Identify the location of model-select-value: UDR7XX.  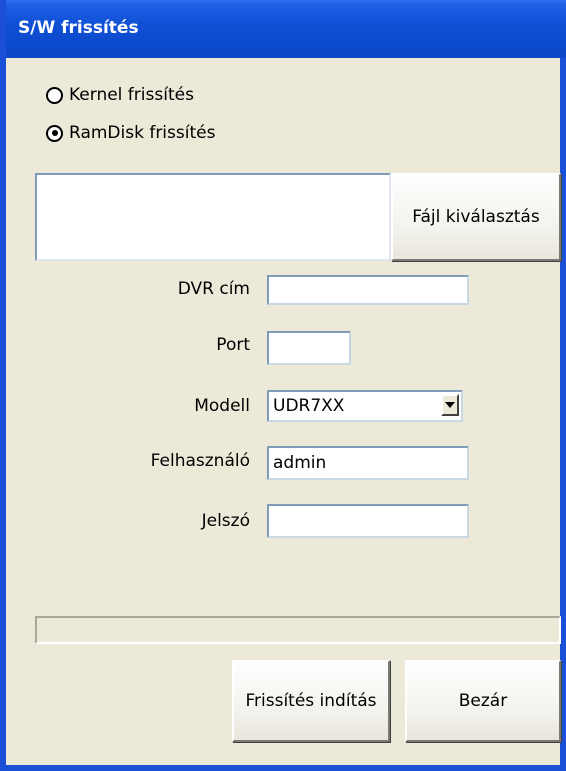
(309, 406).